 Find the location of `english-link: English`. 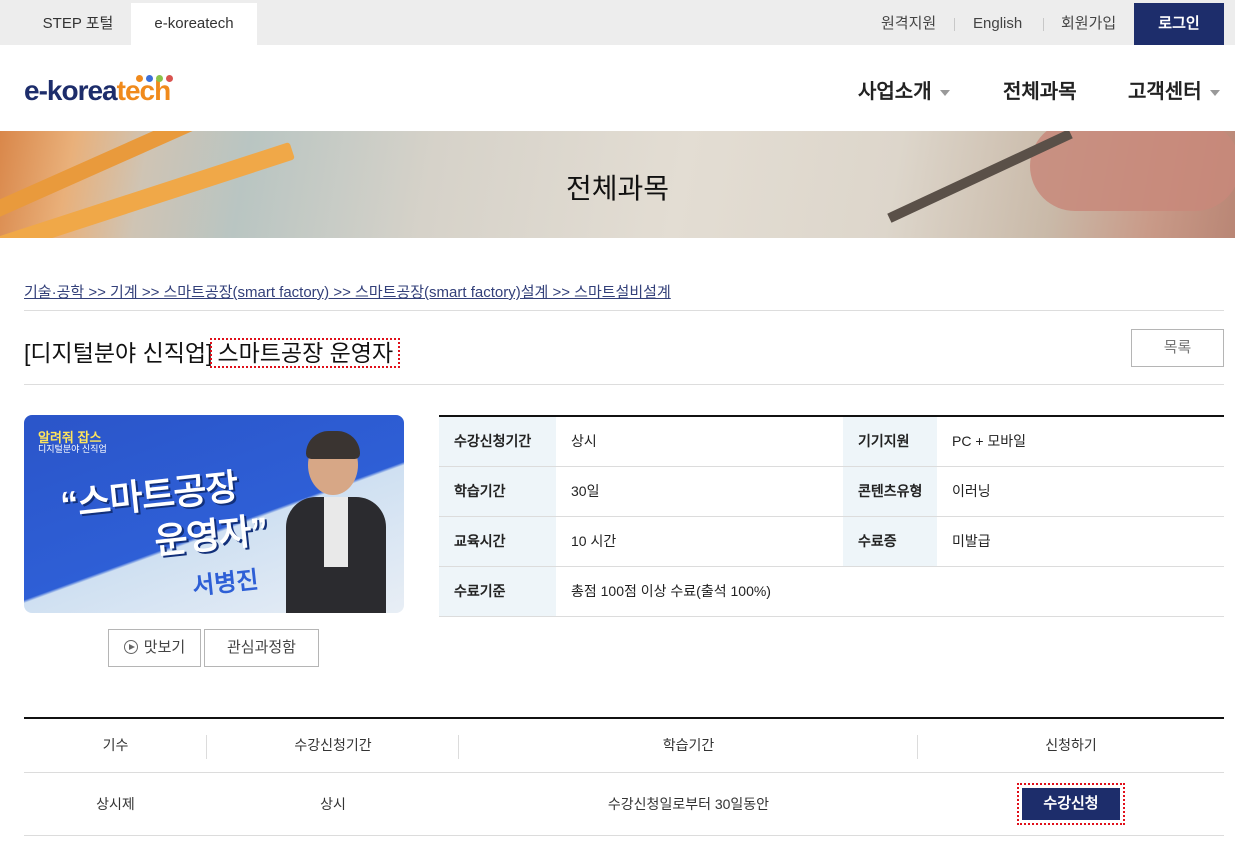

english-link: English is located at coordinates (997, 24).